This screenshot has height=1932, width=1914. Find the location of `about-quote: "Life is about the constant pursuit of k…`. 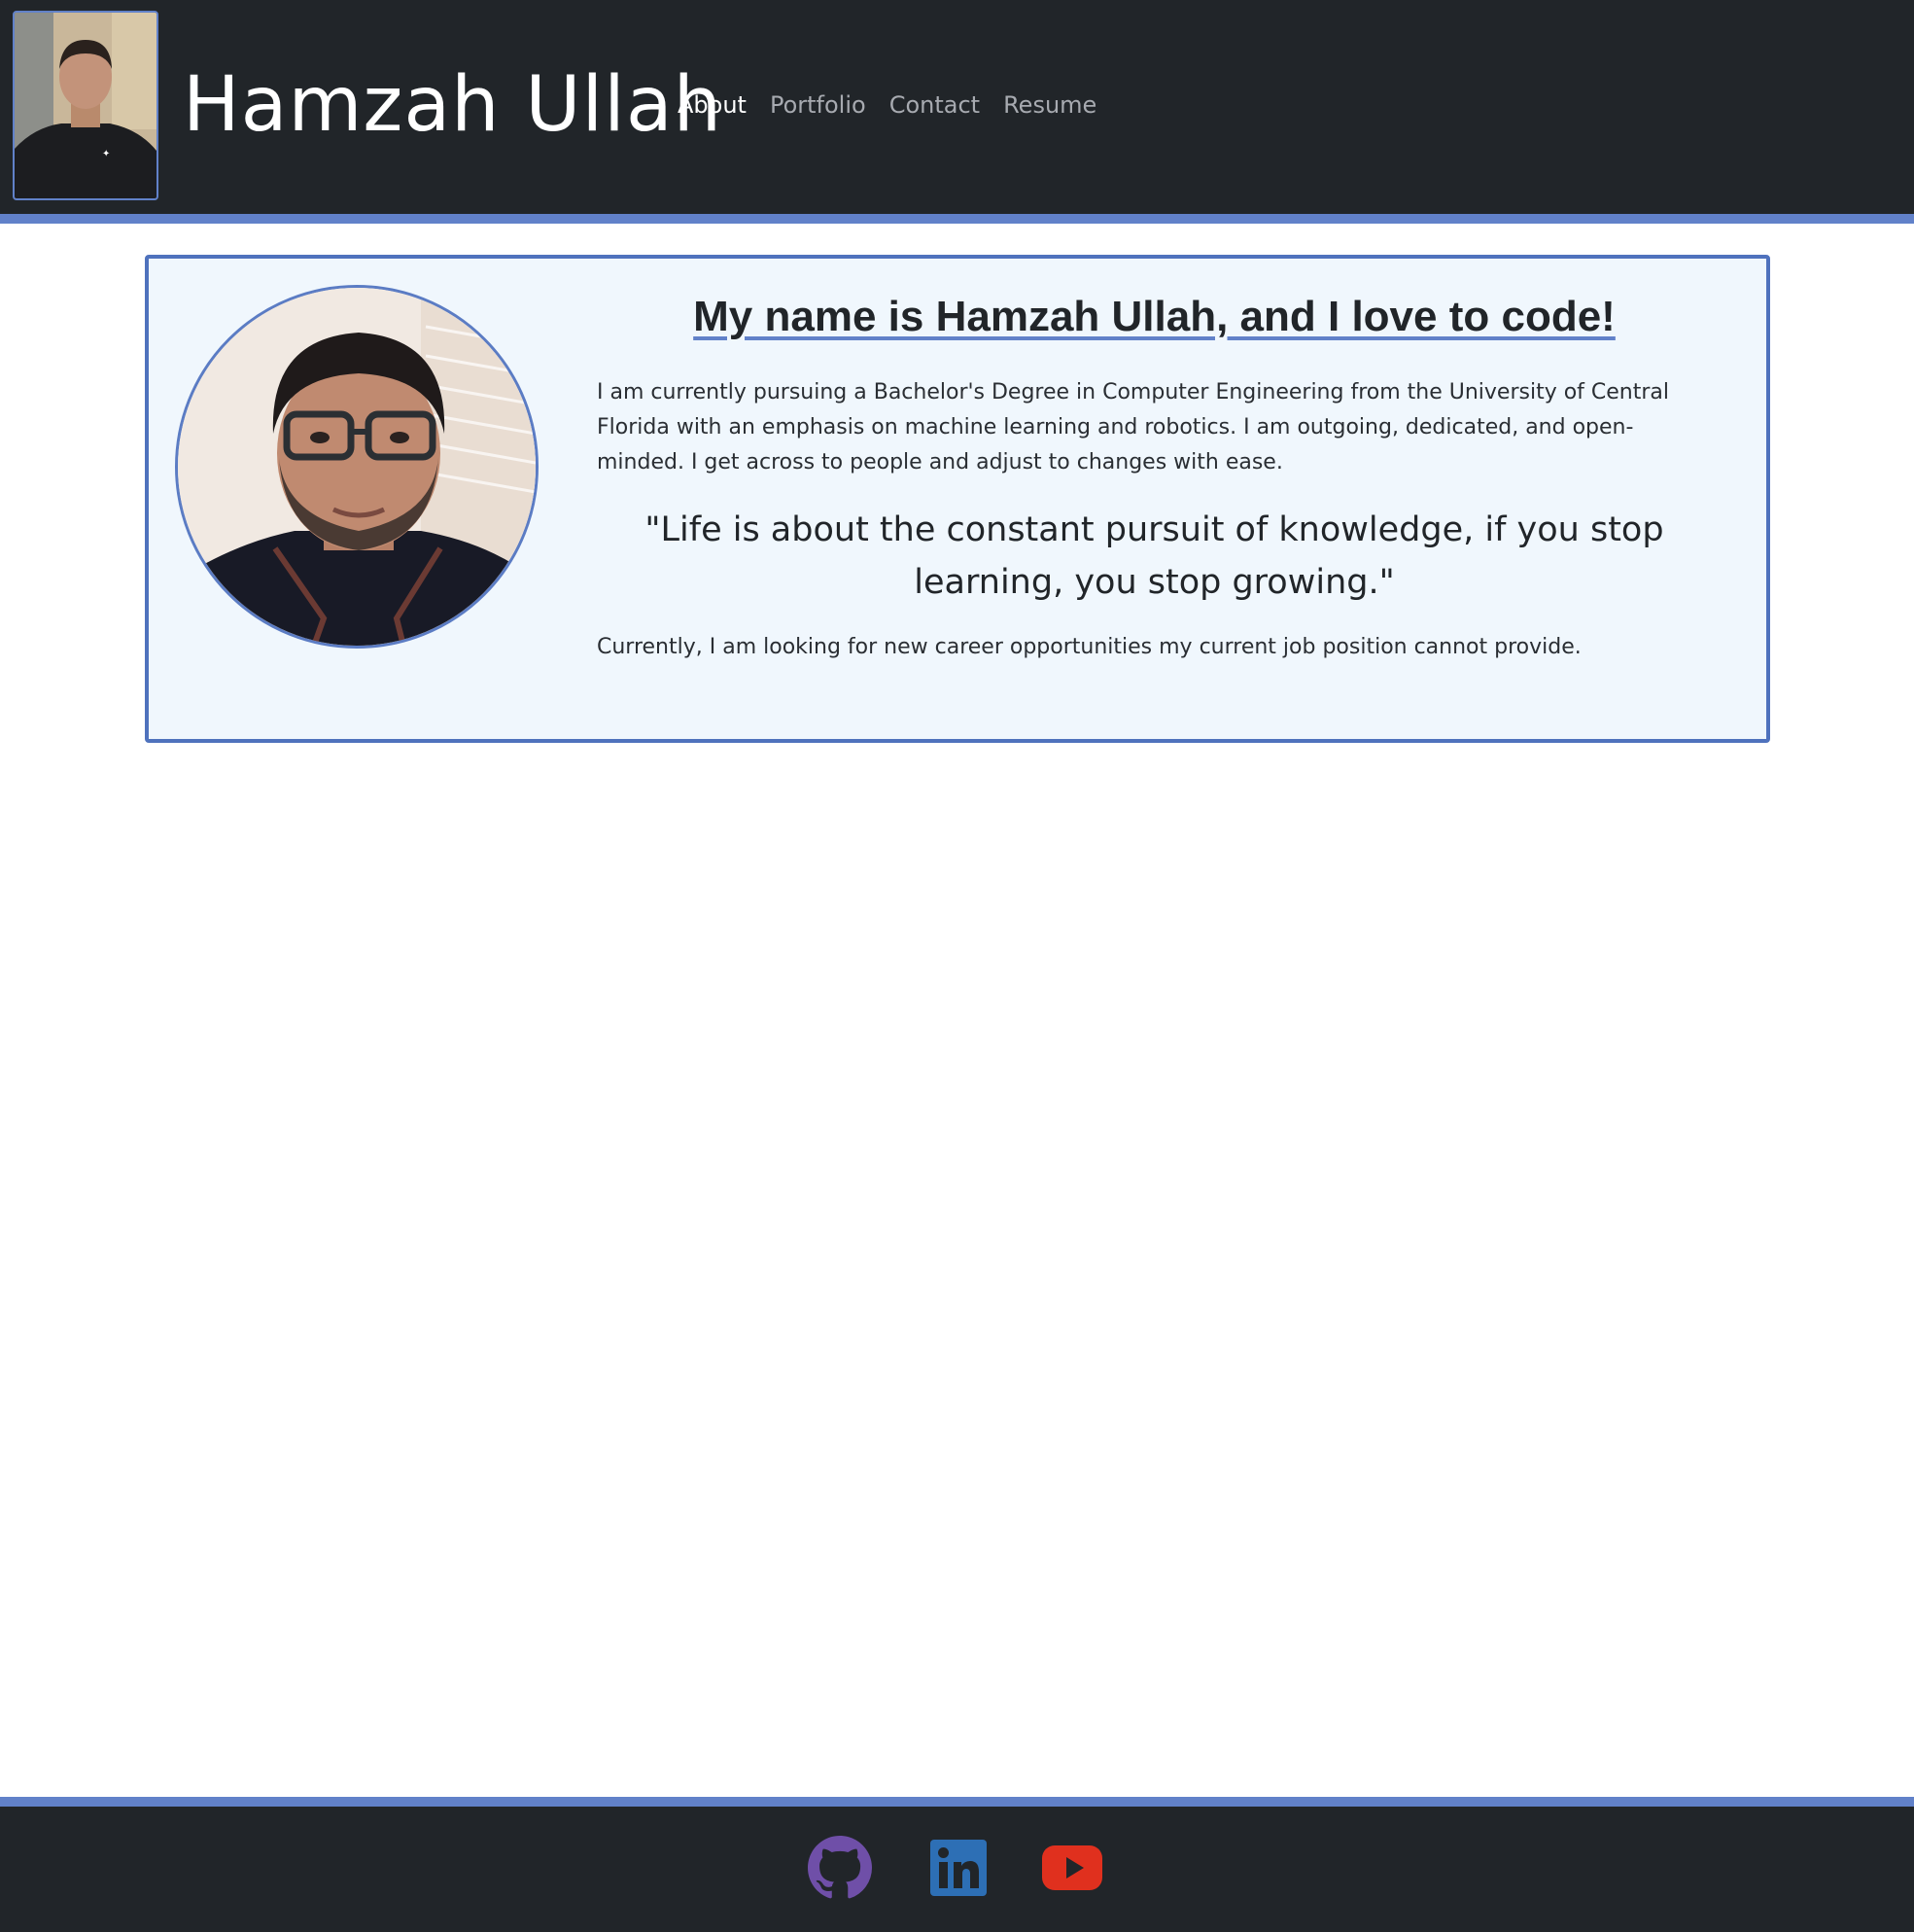

about-quote: "Life is about the constant pursuit of k… is located at coordinates (1154, 556).